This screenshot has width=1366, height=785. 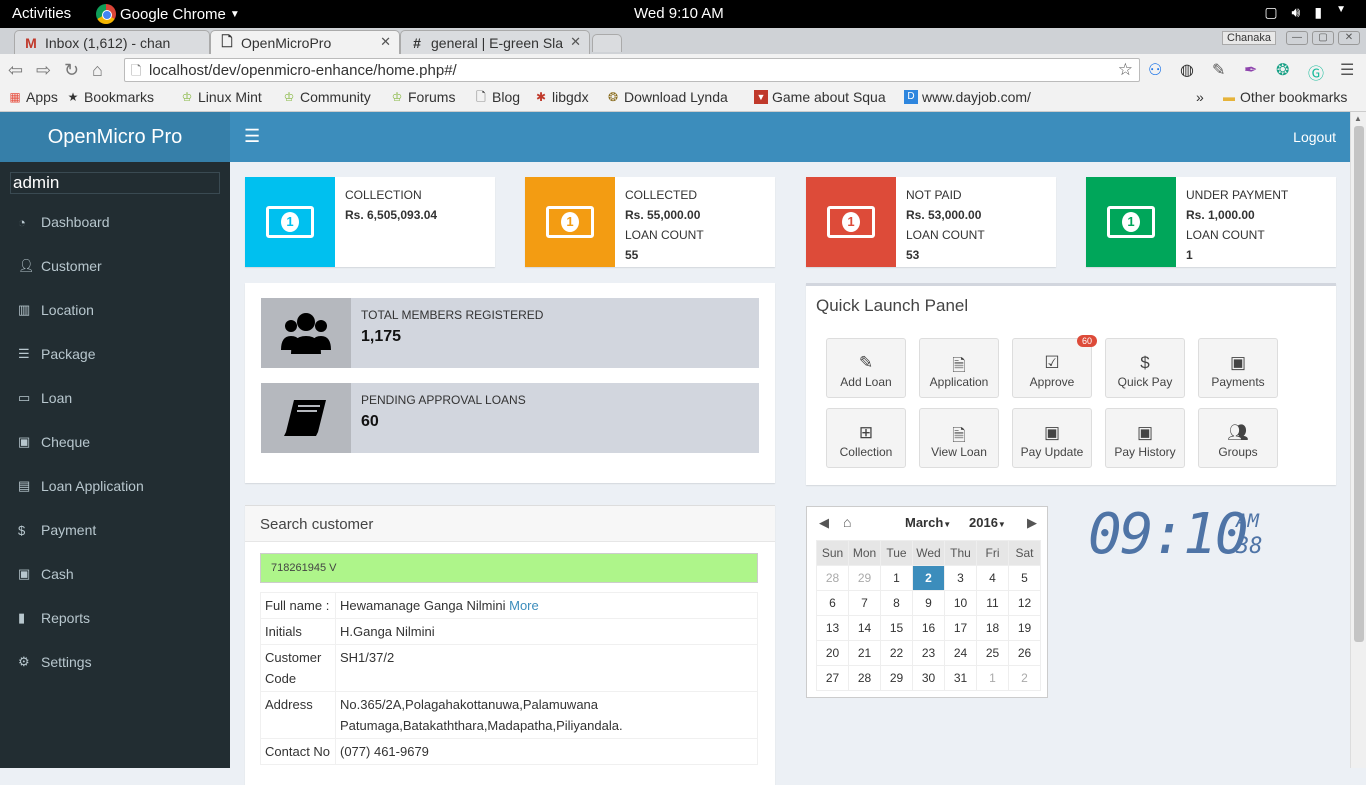 What do you see at coordinates (1200, 97) in the screenshot?
I see `bookmarks-more: »` at bounding box center [1200, 97].